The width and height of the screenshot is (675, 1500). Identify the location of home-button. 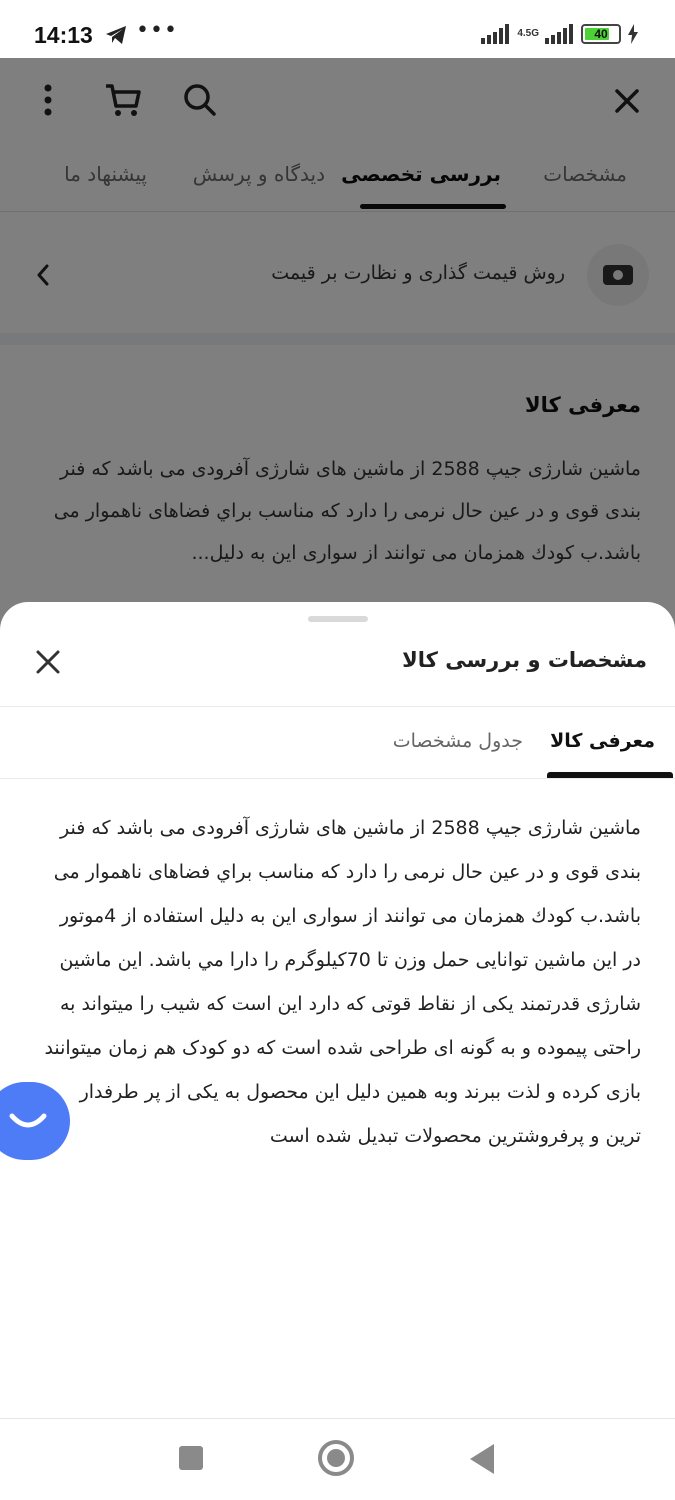
(336, 1458).